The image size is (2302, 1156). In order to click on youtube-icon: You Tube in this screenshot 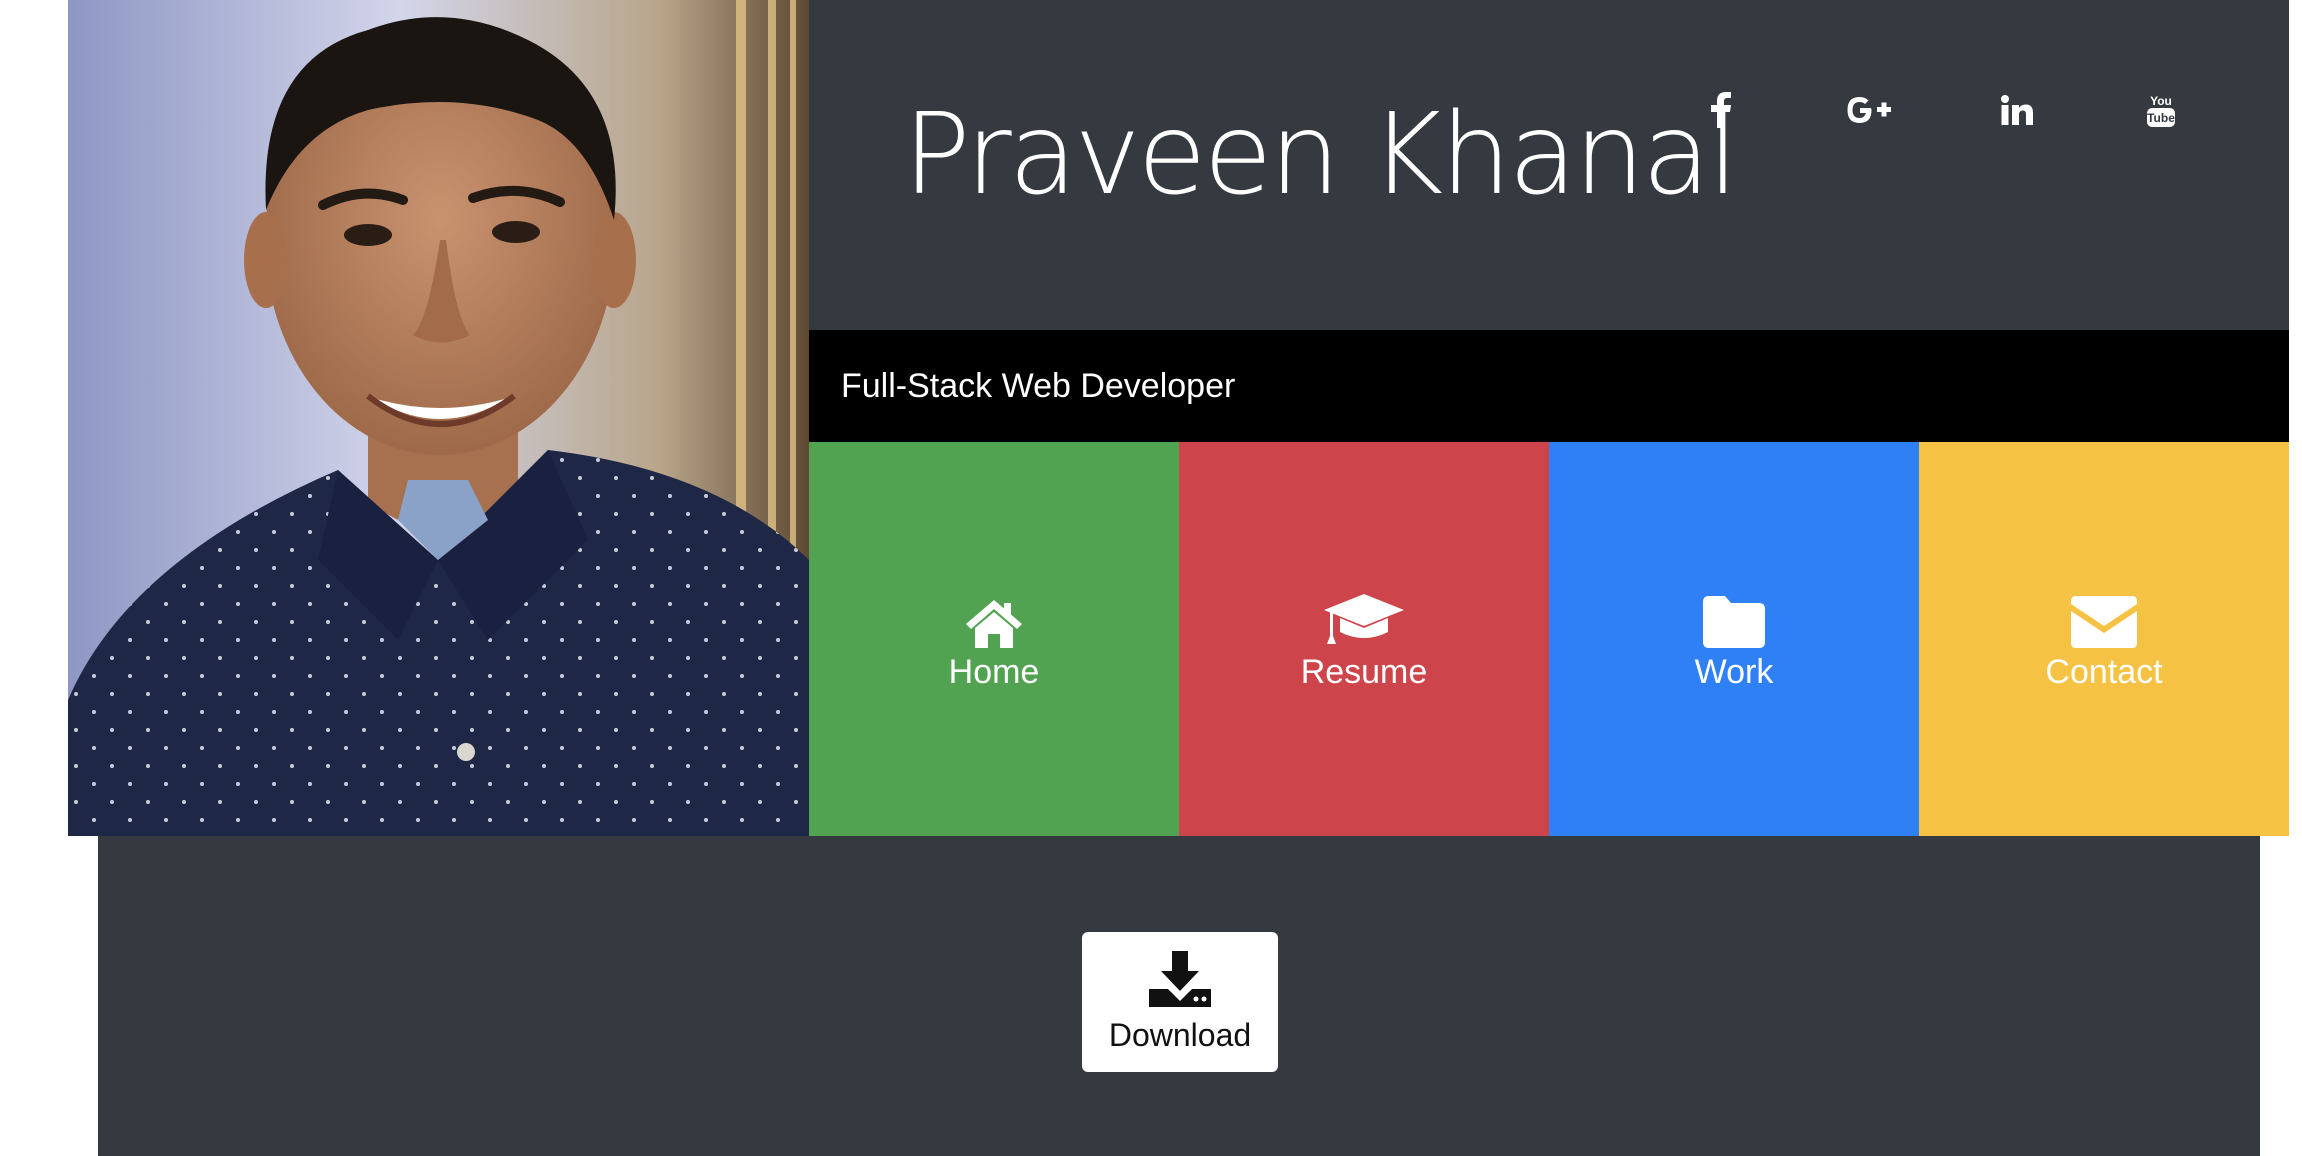, I will do `click(2161, 110)`.